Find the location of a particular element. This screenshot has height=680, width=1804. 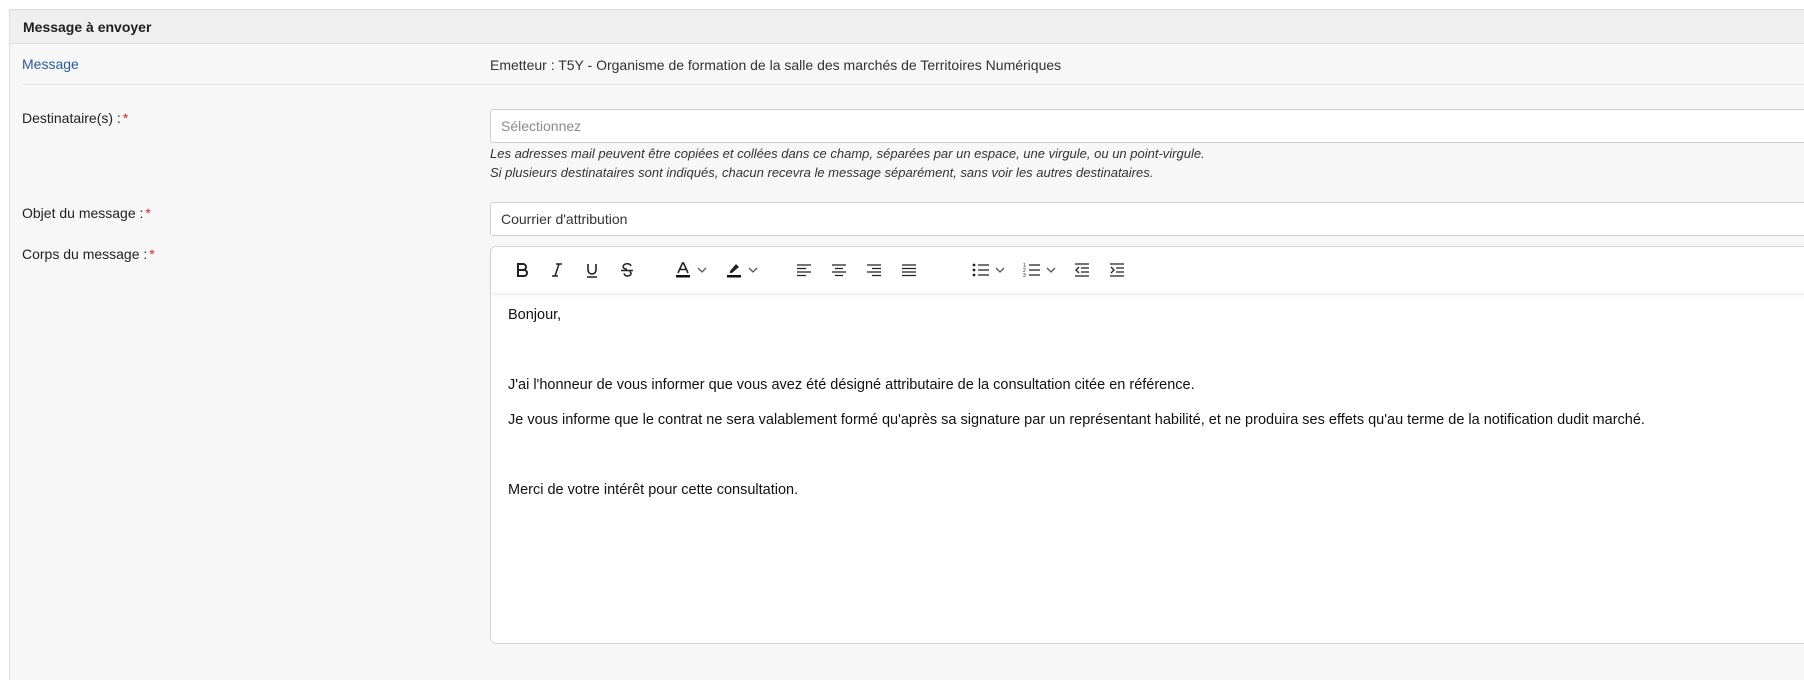

underline-button is located at coordinates (592, 270).